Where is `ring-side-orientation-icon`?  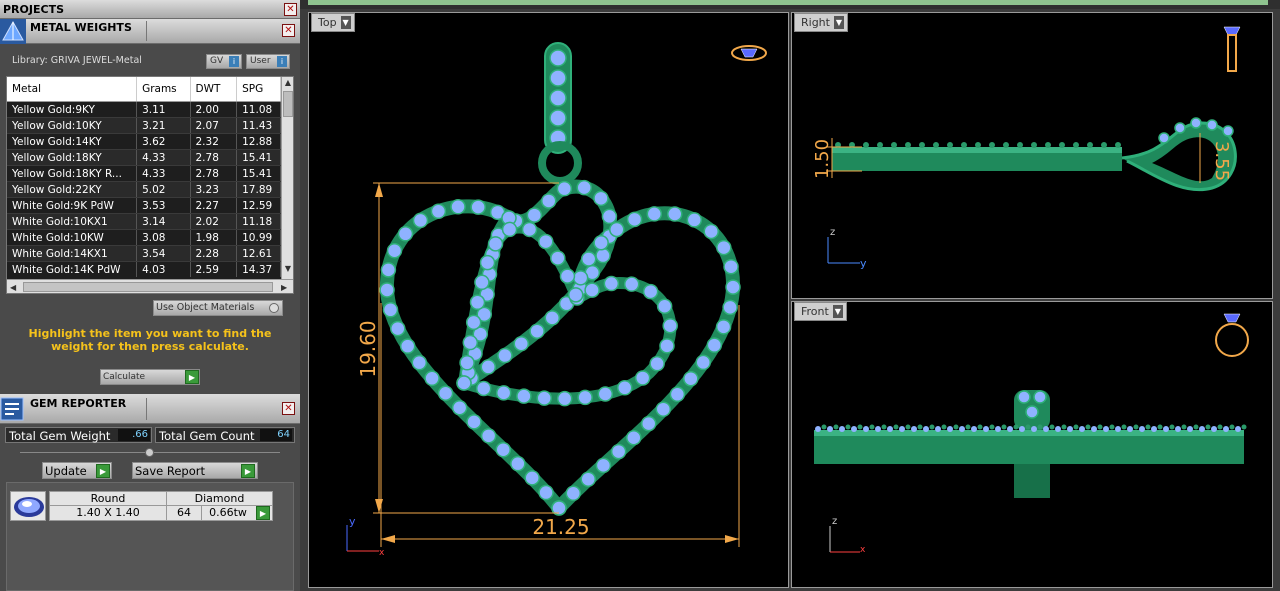 ring-side-orientation-icon is located at coordinates (1232, 49).